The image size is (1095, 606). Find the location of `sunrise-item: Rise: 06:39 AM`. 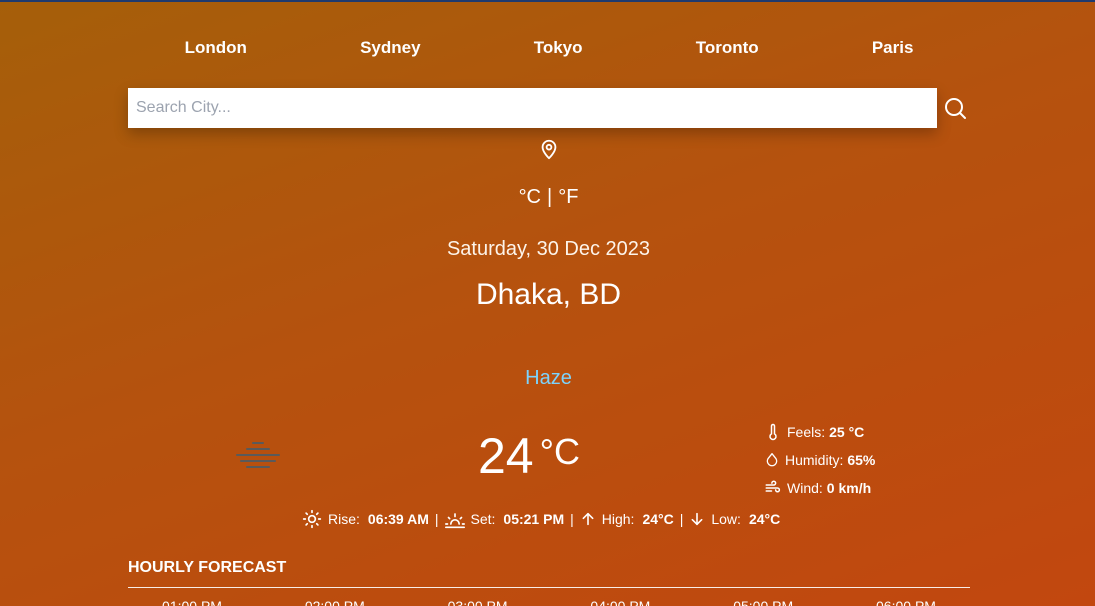

sunrise-item: Rise: 06:39 AM is located at coordinates (365, 519).